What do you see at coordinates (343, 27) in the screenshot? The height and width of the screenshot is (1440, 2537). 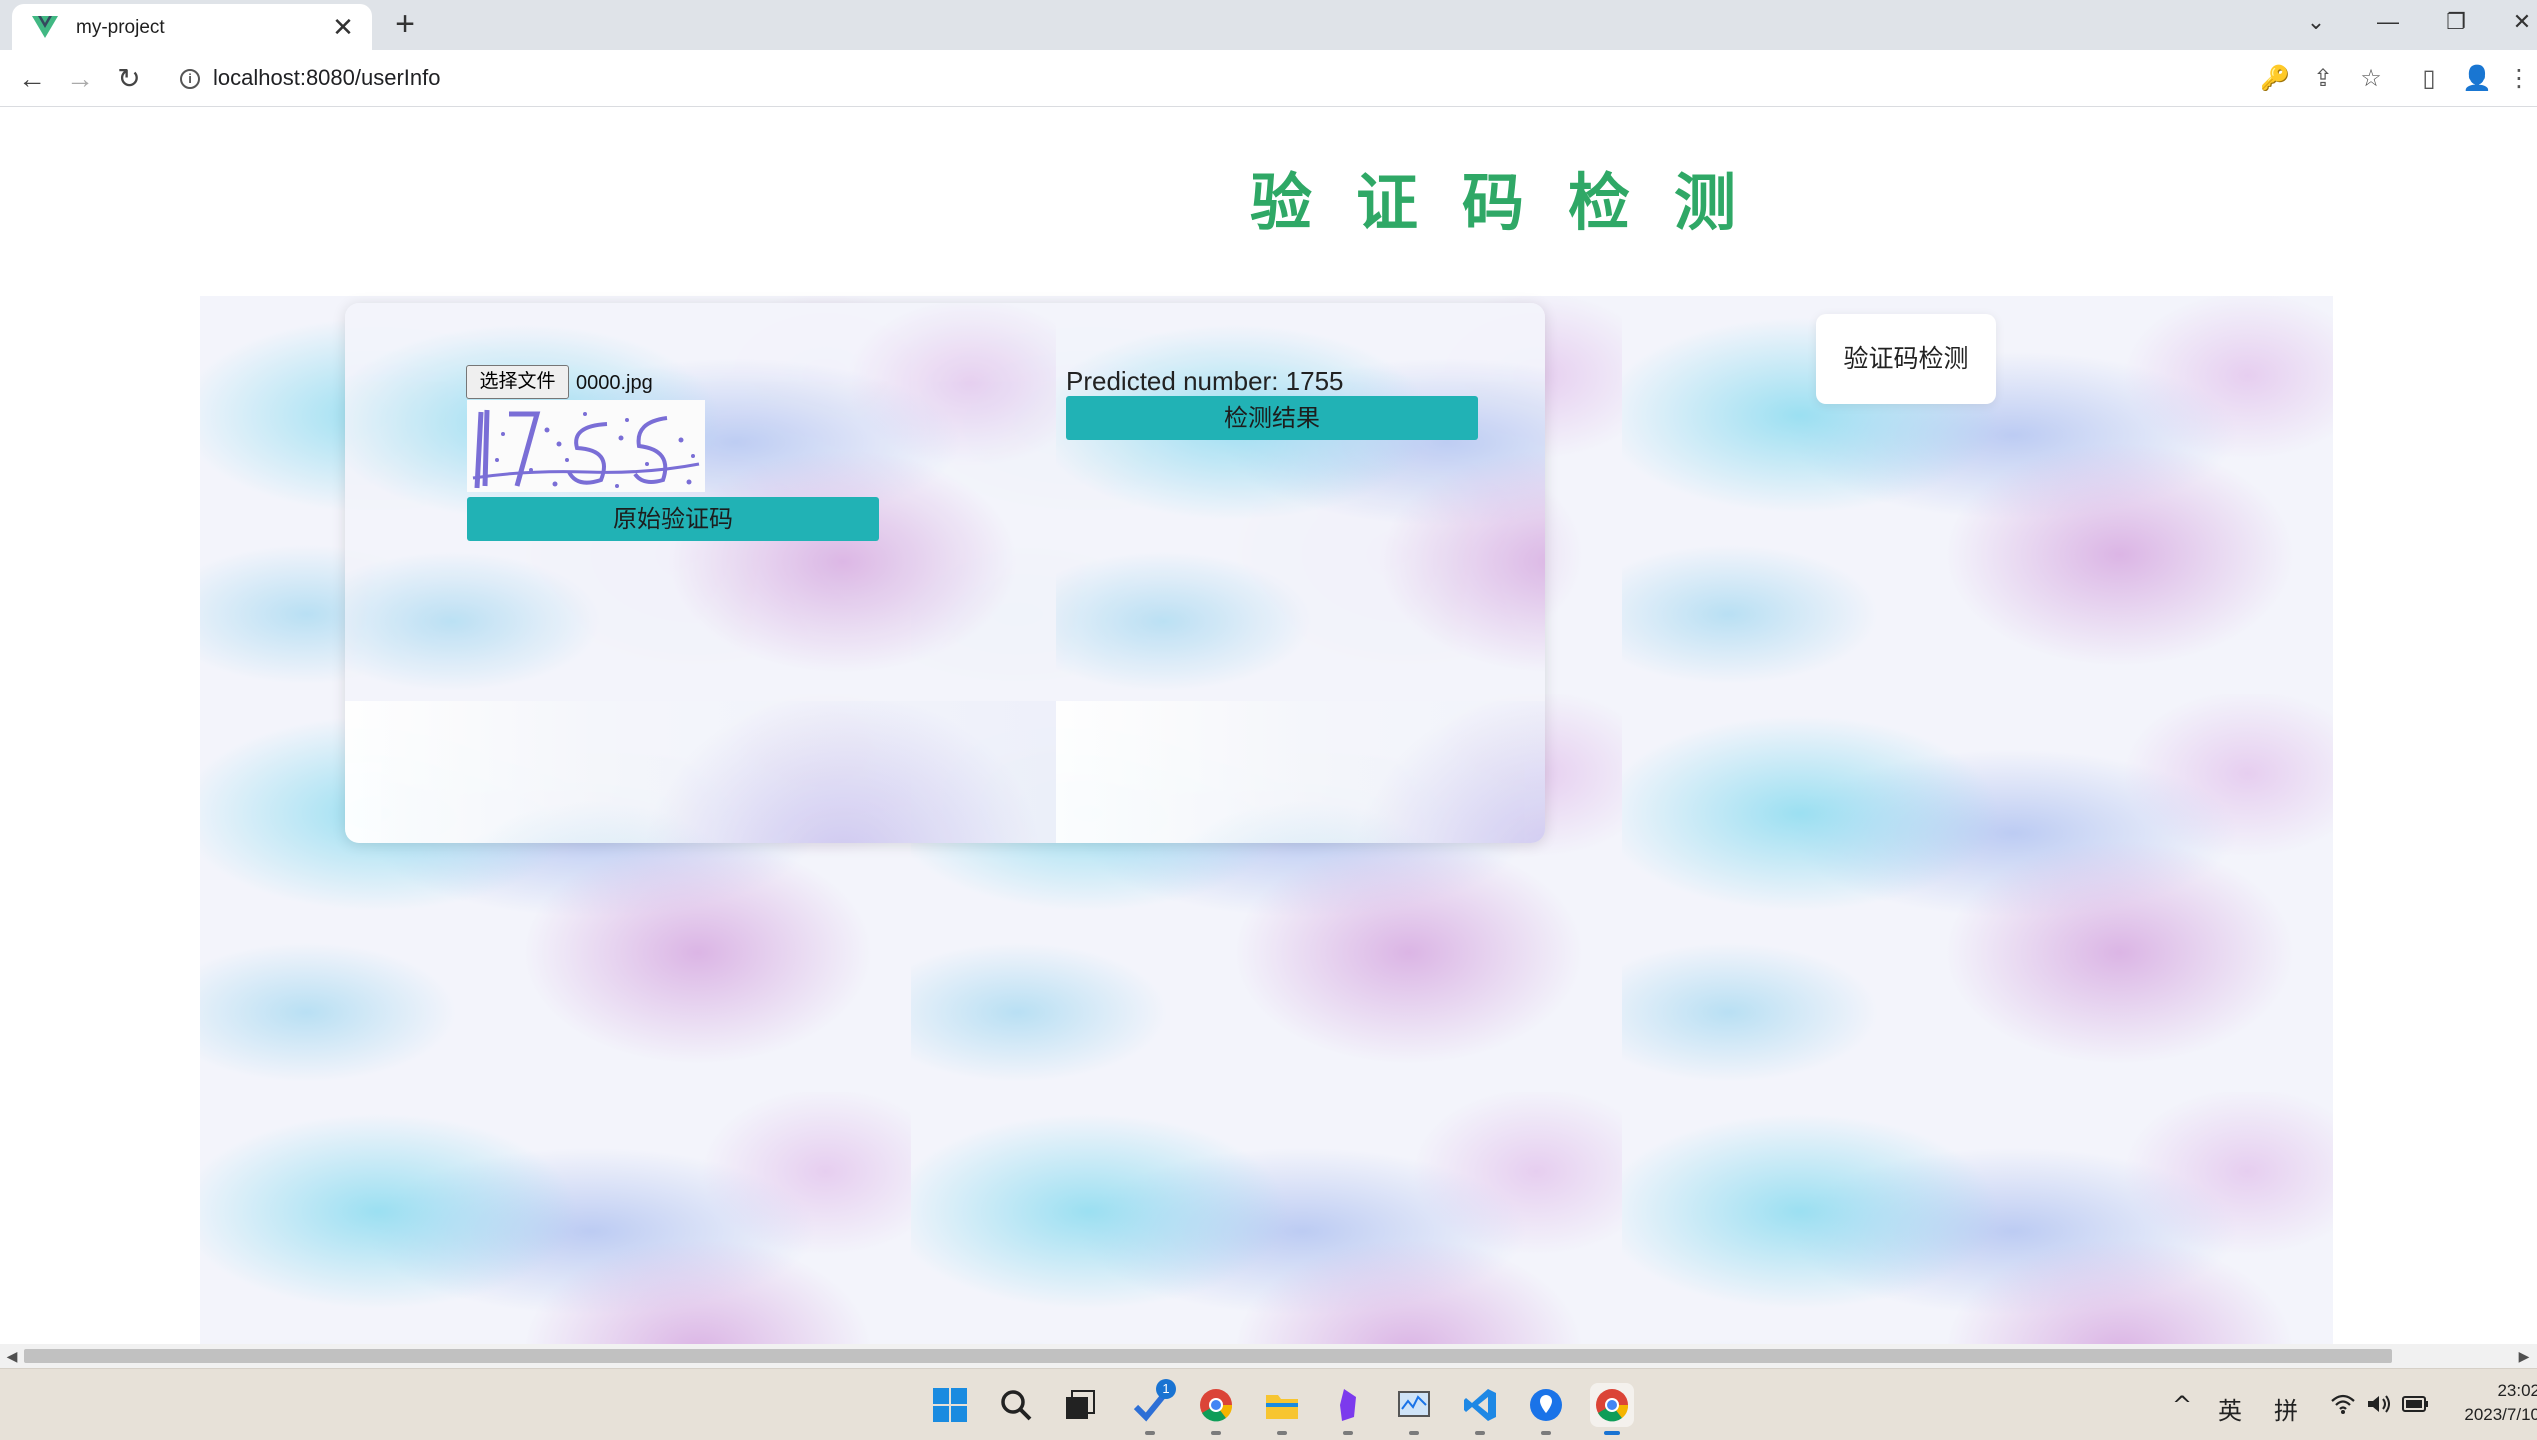 I see `tab-close-icon: ✕` at bounding box center [343, 27].